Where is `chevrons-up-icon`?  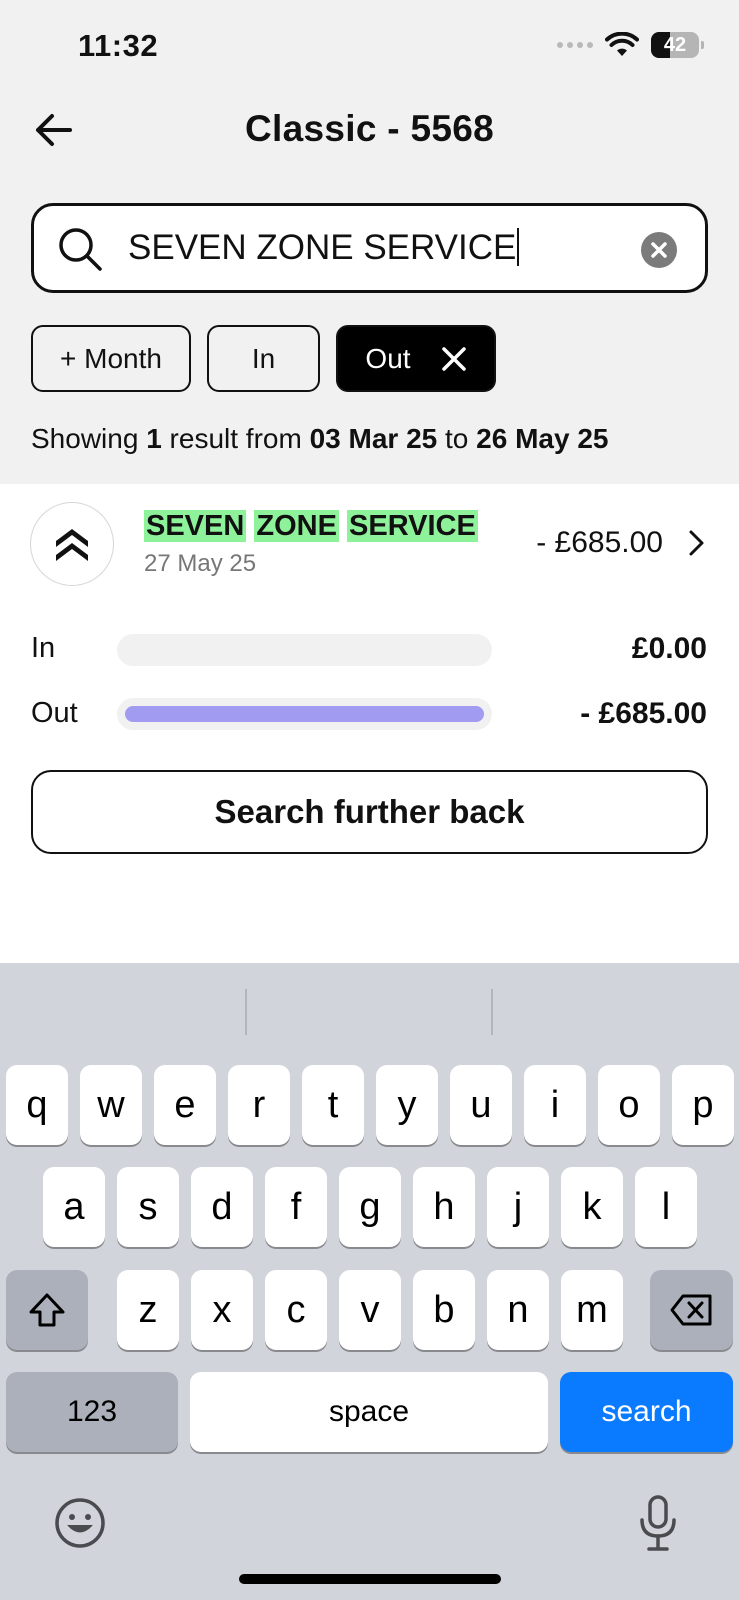
chevrons-up-icon is located at coordinates (72, 545).